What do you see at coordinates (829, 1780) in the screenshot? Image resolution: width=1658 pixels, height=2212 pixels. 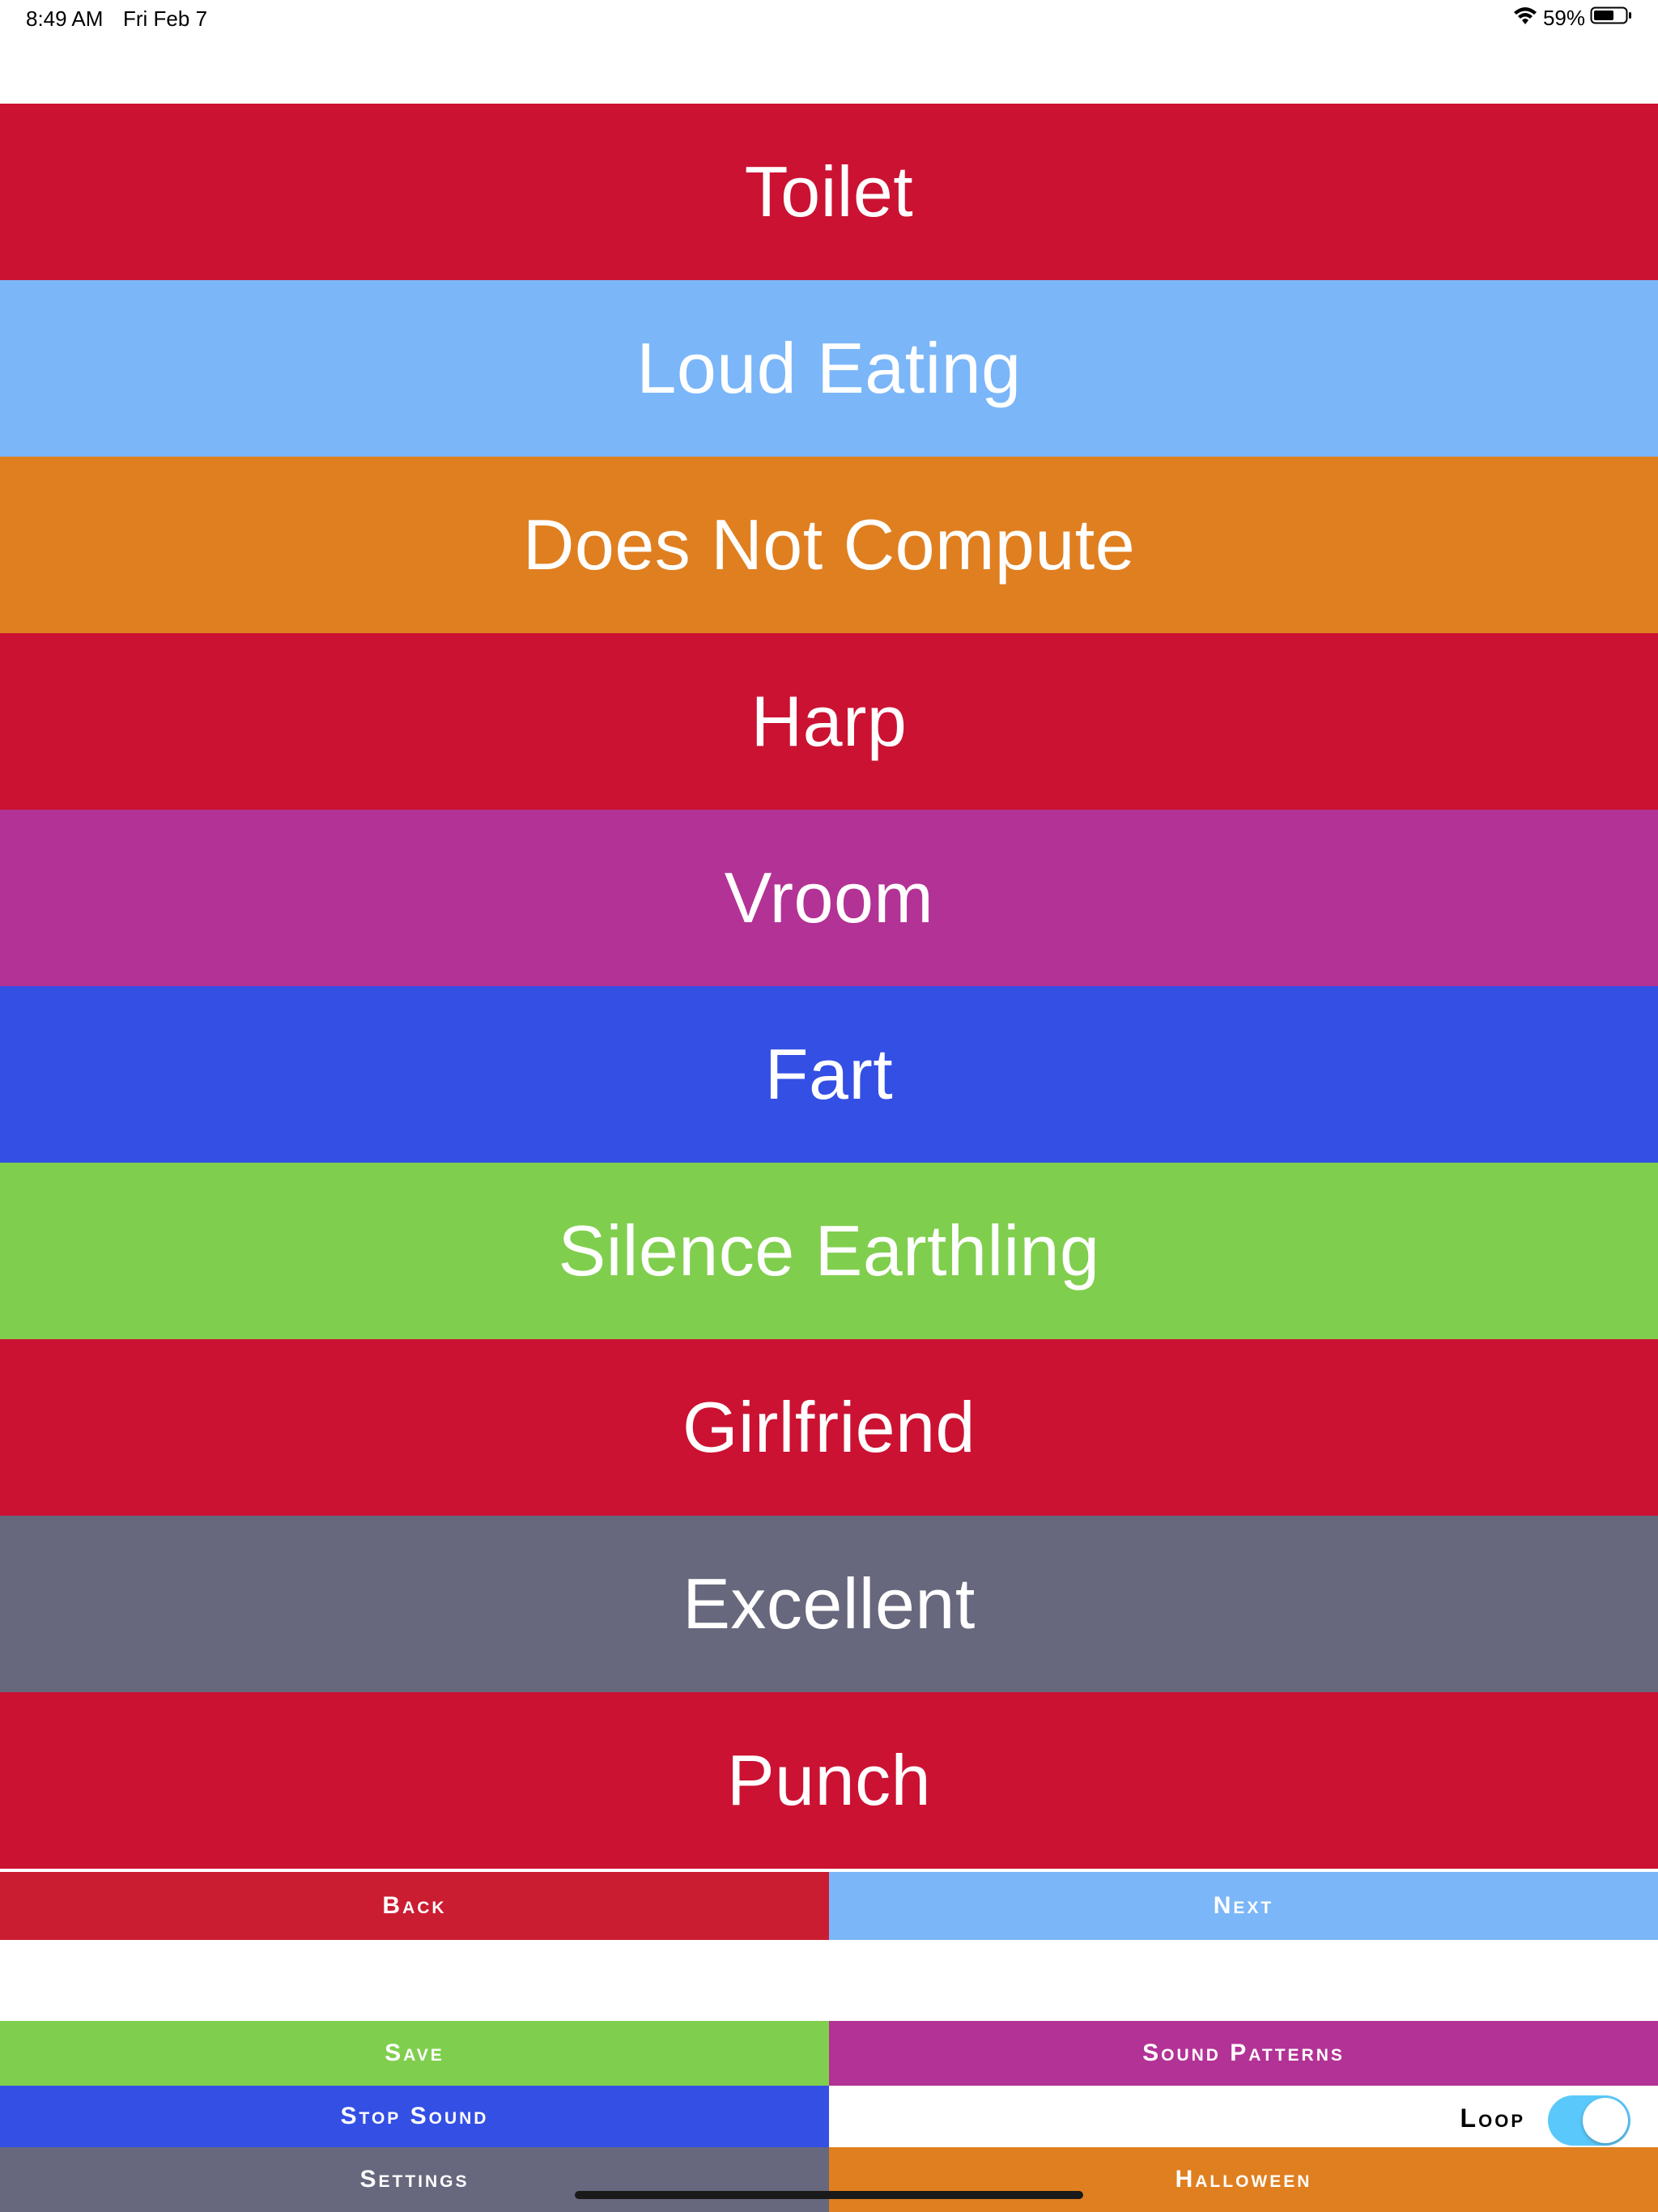 I see `sound-button-punch: Punch` at bounding box center [829, 1780].